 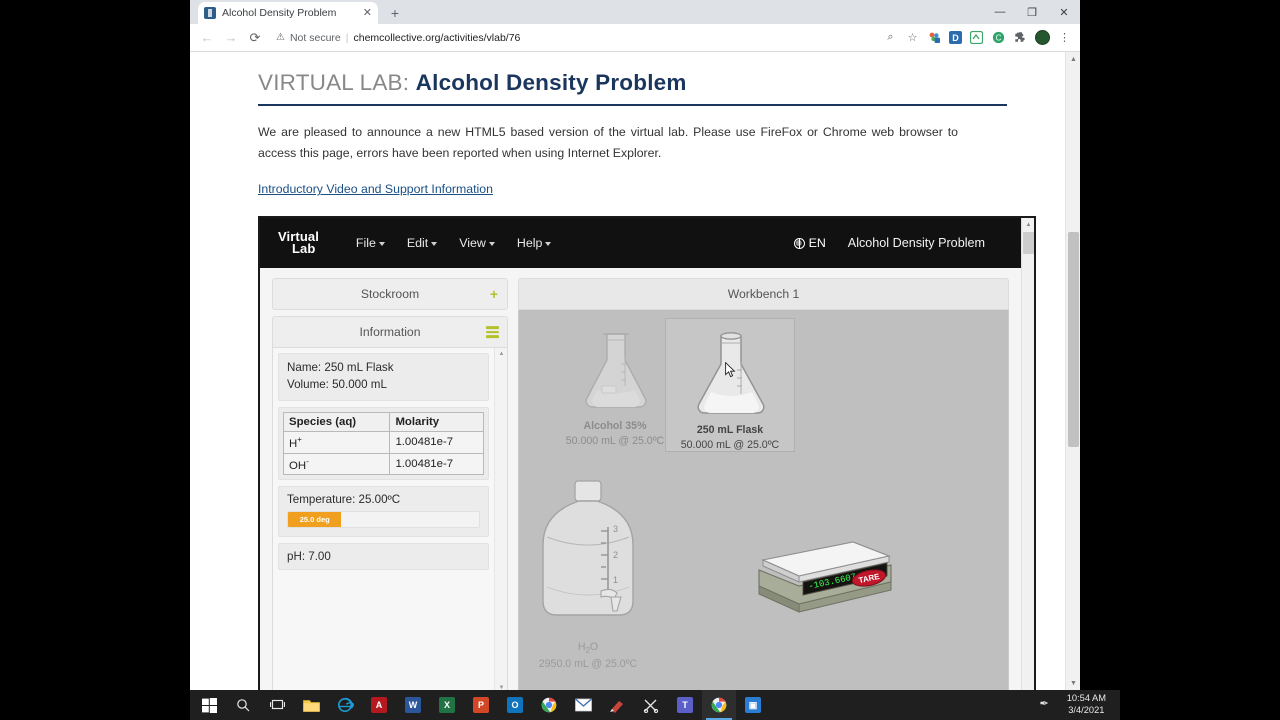 I want to click on taskbar-app-paint, so click(x=617, y=705).